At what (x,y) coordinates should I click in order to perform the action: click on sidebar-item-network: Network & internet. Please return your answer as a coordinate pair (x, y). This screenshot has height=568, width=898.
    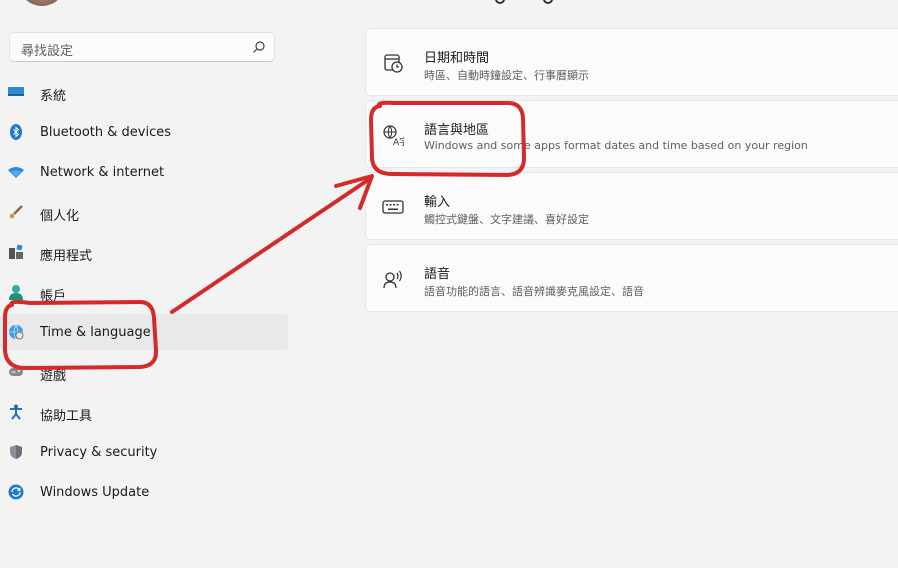
    Looking at the image, I should click on (144, 172).